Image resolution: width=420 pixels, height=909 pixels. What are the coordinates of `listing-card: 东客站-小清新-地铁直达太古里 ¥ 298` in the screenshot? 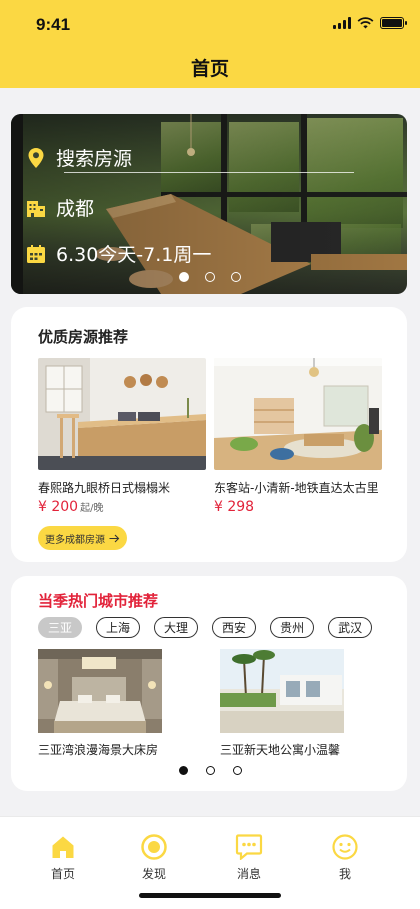 It's located at (298, 436).